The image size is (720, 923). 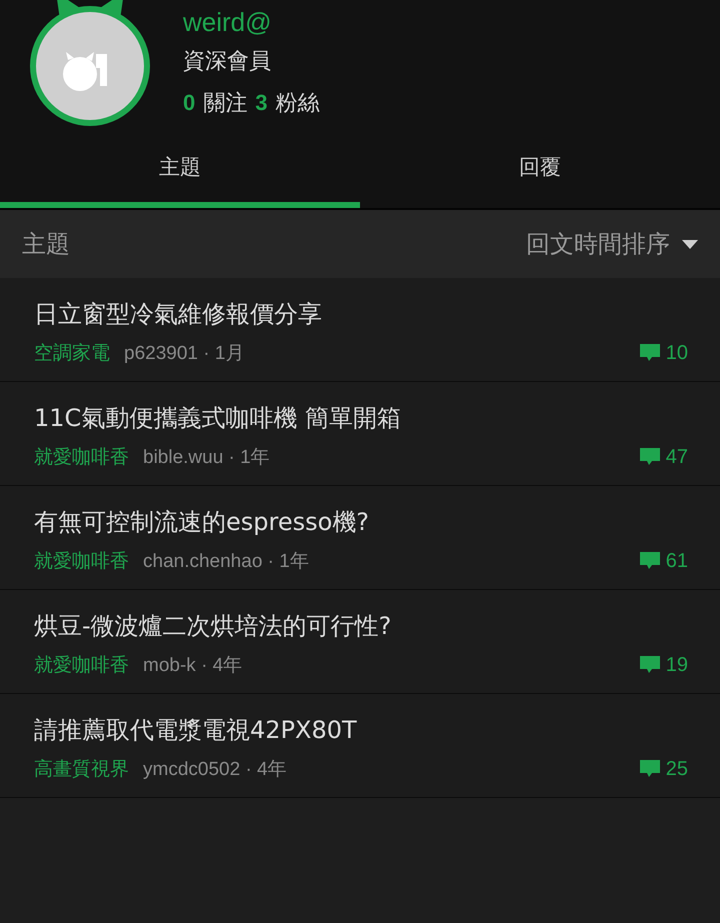 I want to click on forum-link: 高畫質視界, so click(x=81, y=769).